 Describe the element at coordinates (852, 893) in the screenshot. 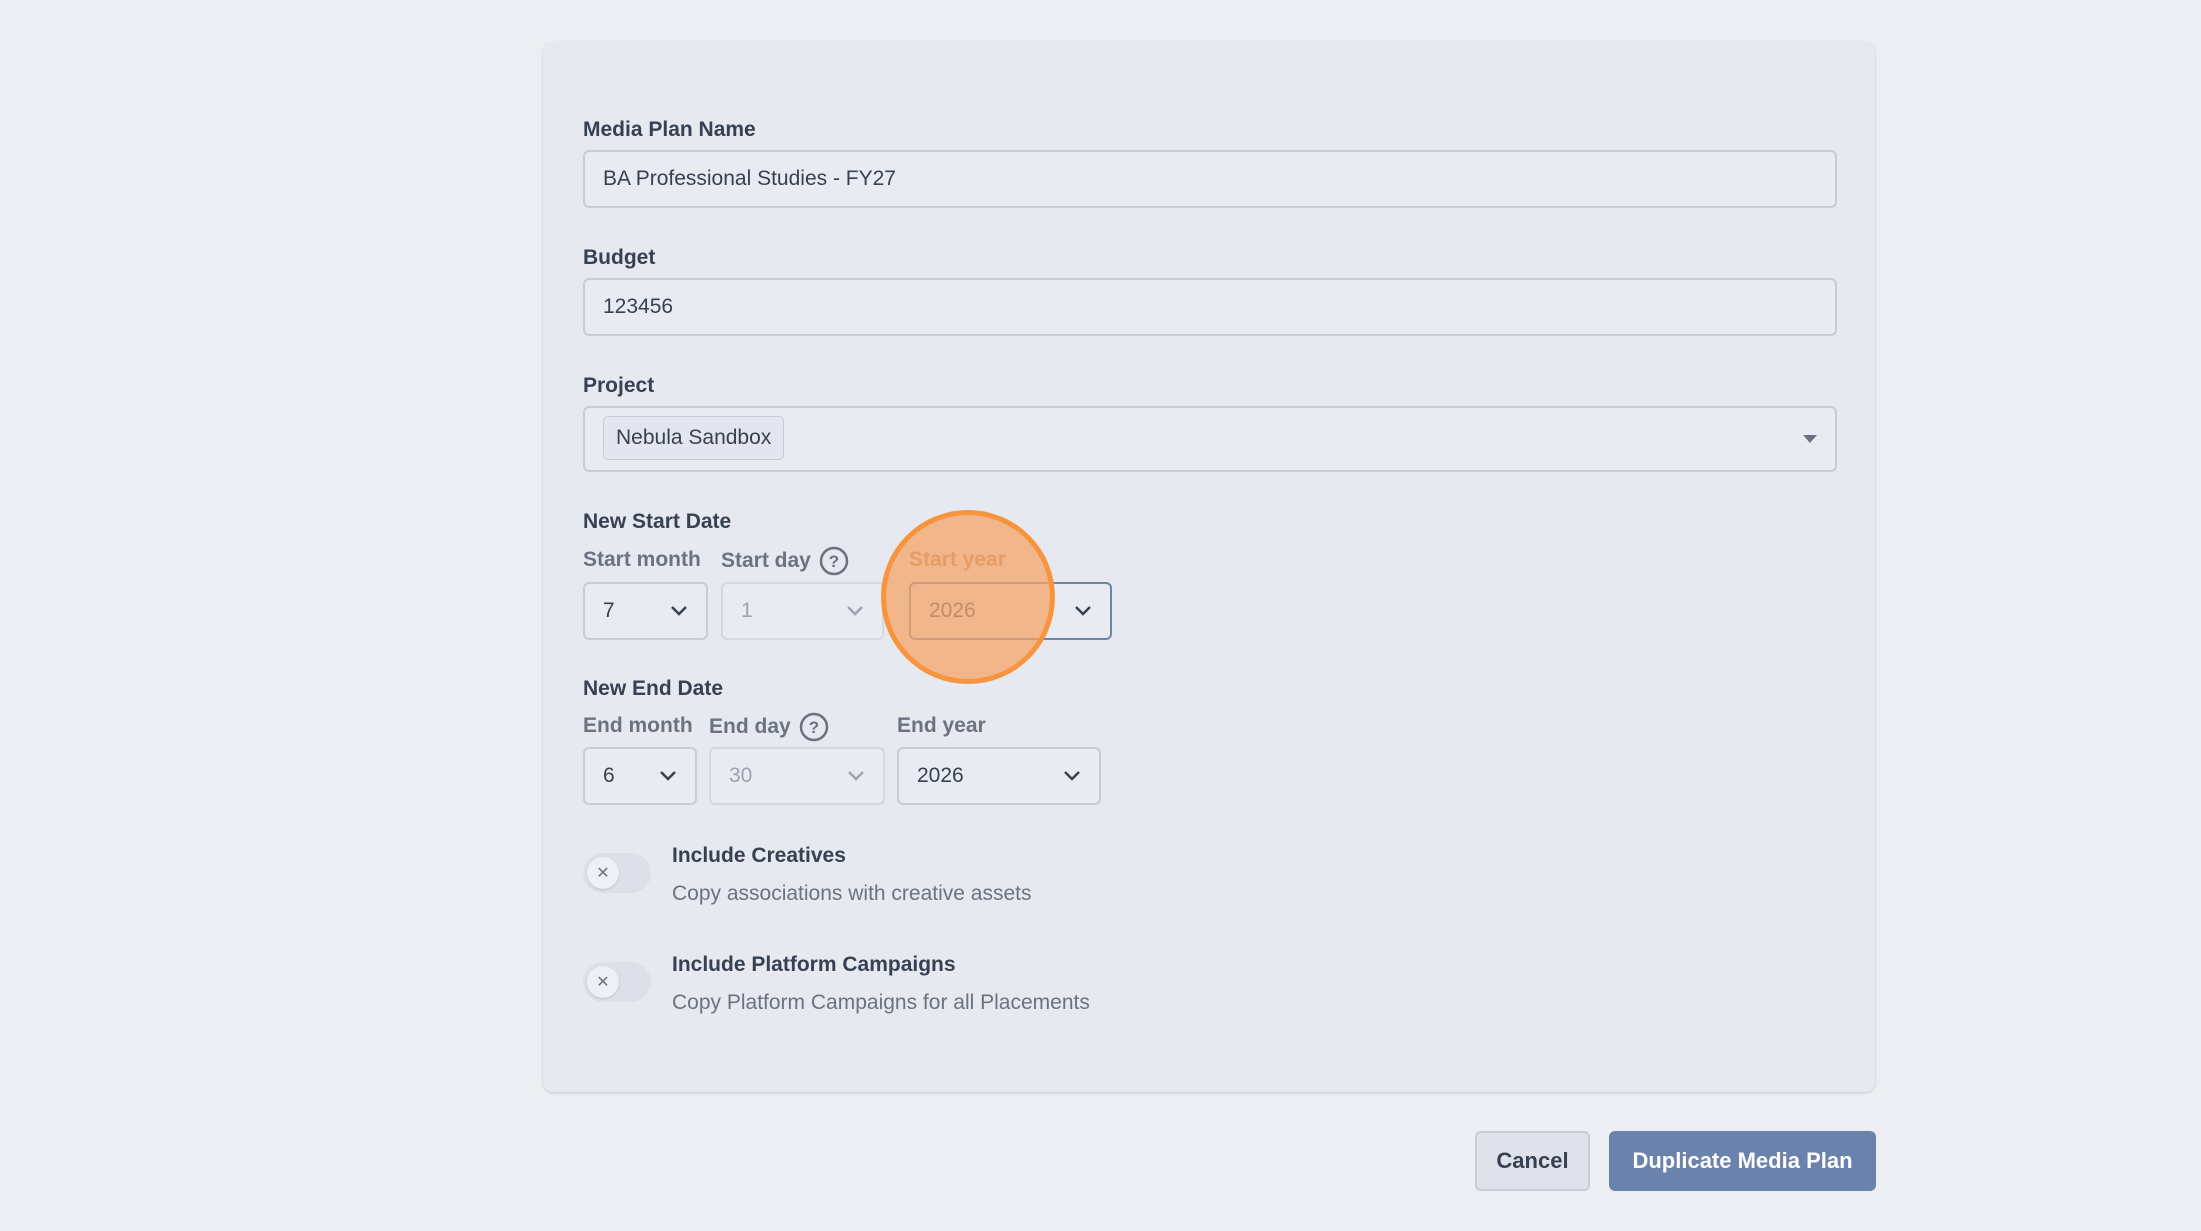

I see `include-creatives-description: Copy associations with creative assets` at that location.